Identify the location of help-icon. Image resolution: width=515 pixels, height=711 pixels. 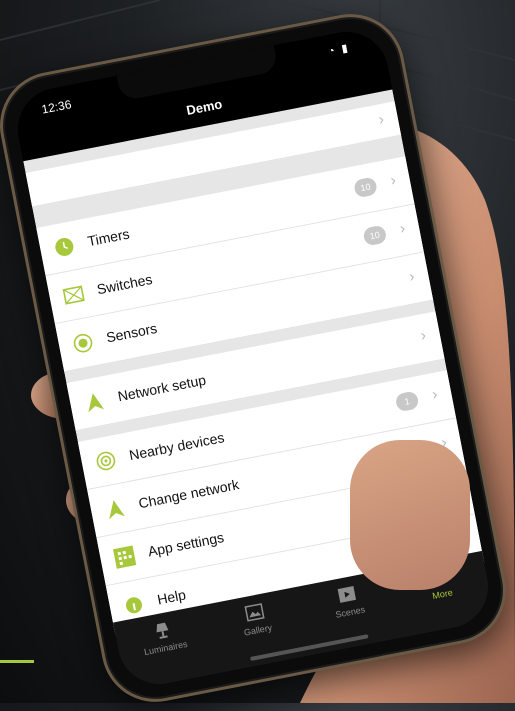
(133, 605).